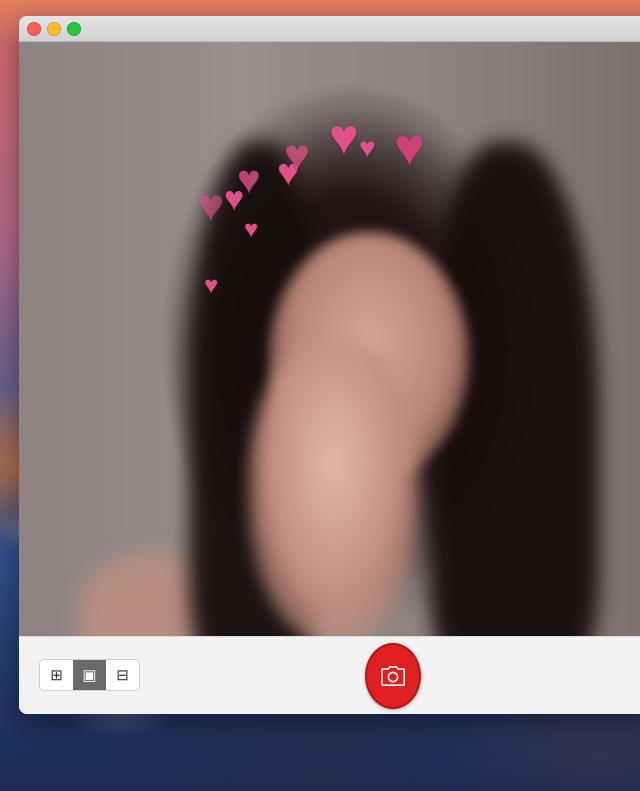 The height and width of the screenshot is (791, 640). I want to click on single-photo-button: ▣, so click(89, 675).